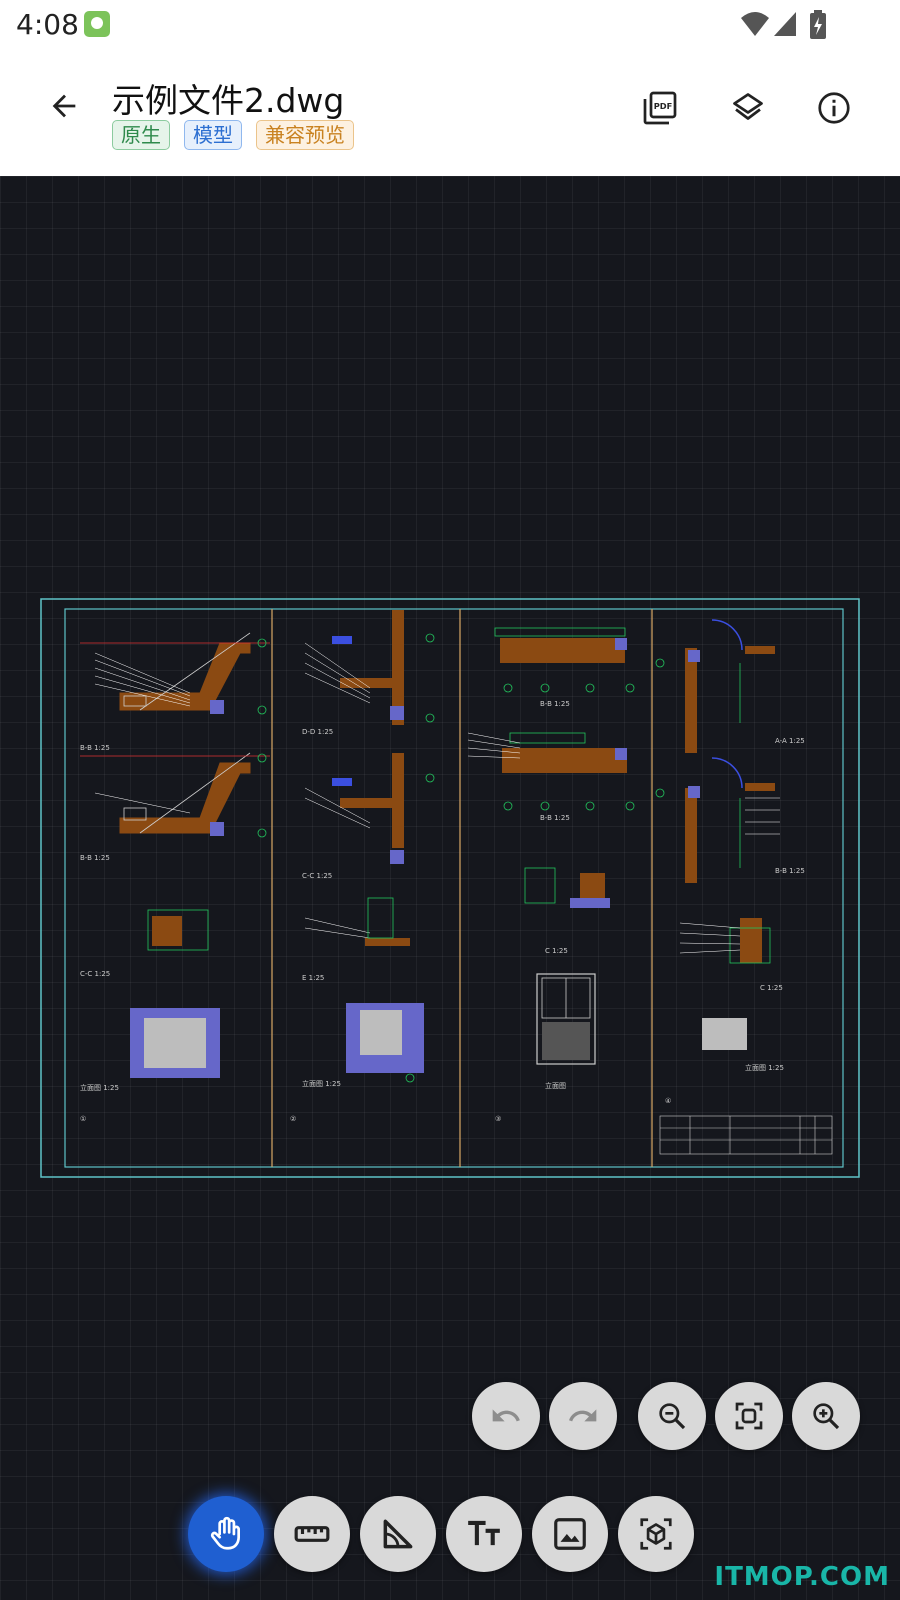  Describe the element at coordinates (663, 106) in the screenshot. I see `svg-text: PDF` at that location.